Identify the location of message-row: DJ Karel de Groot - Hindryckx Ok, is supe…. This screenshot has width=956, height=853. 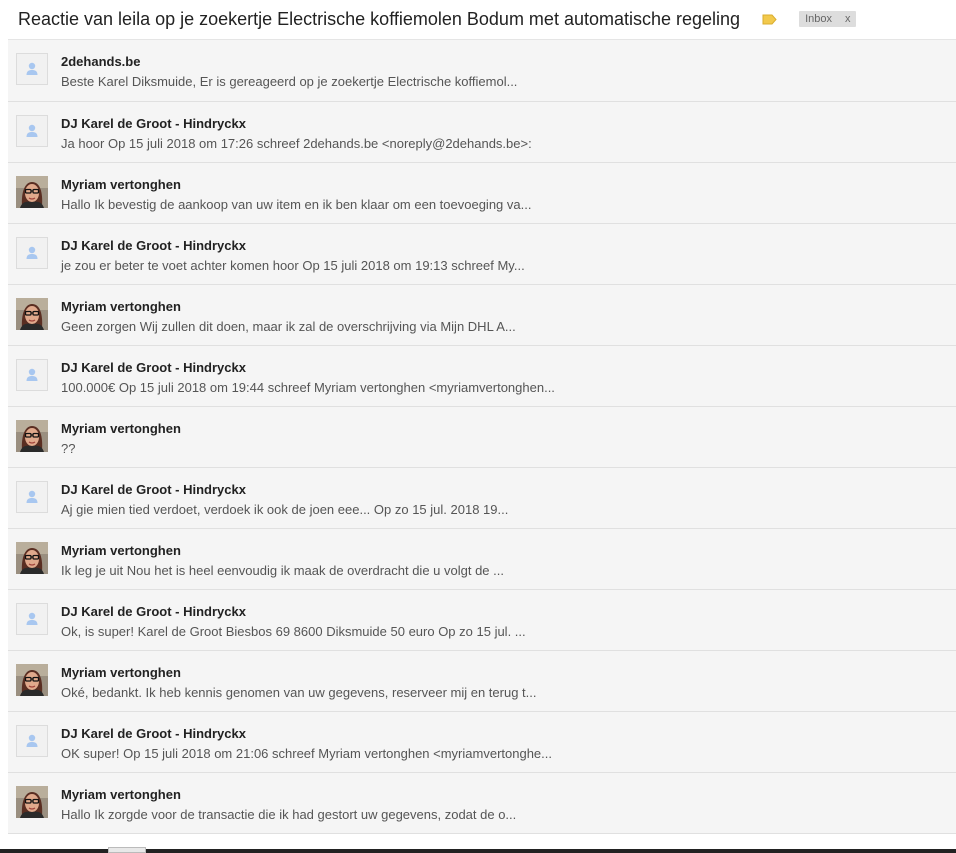
(482, 620).